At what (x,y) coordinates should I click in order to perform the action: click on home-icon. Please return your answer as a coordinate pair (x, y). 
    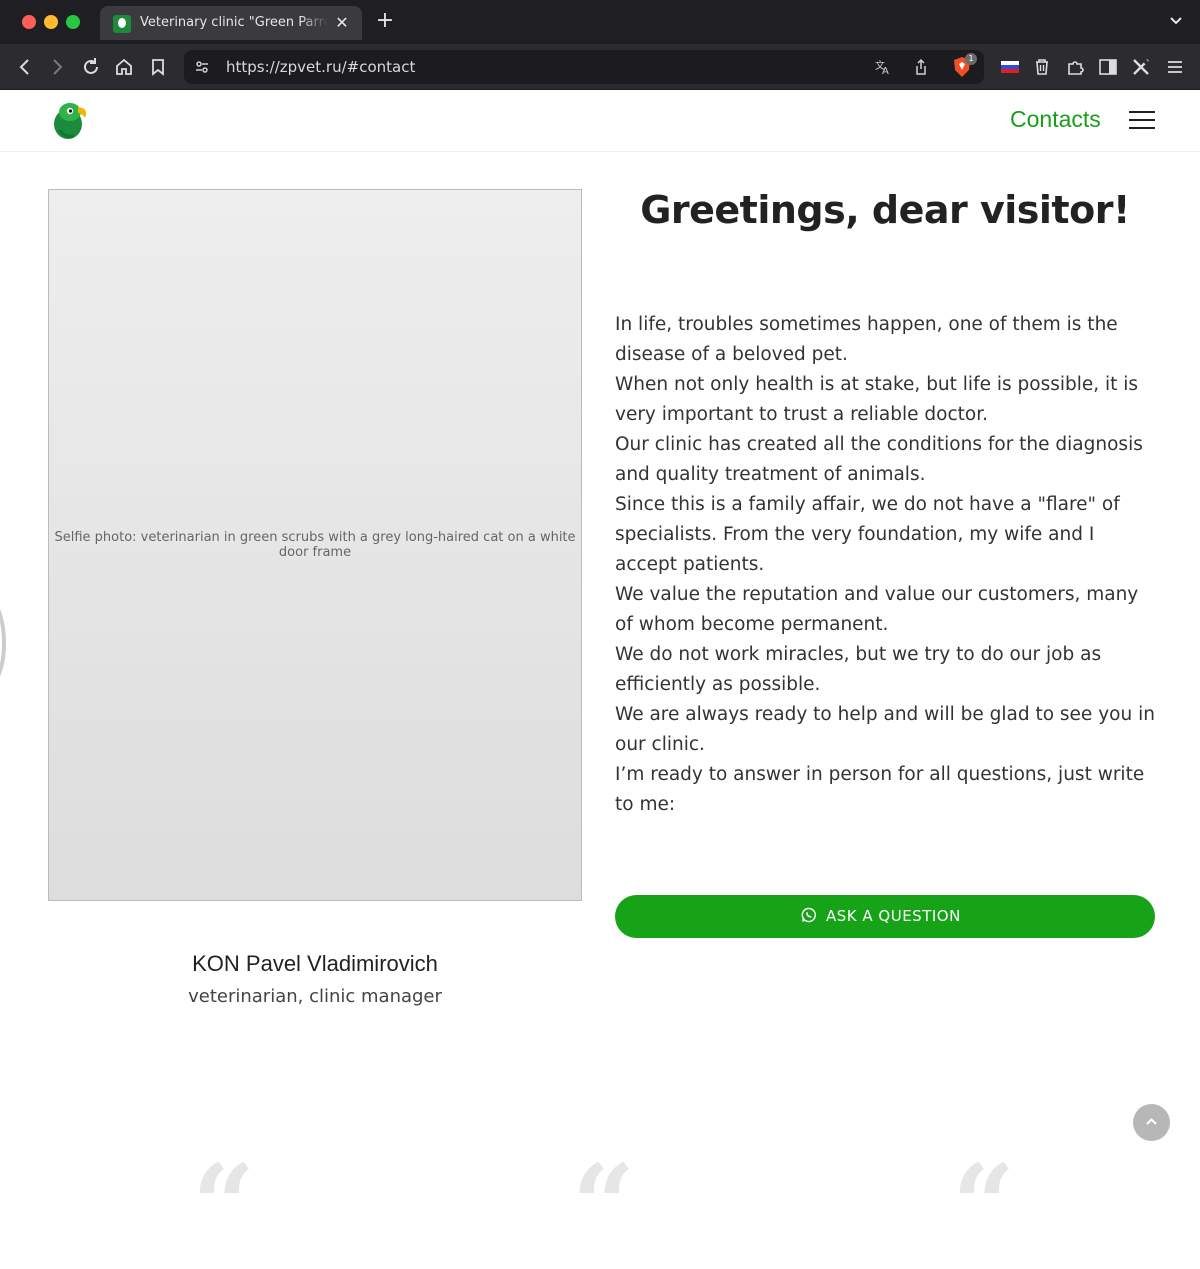
    Looking at the image, I should click on (124, 67).